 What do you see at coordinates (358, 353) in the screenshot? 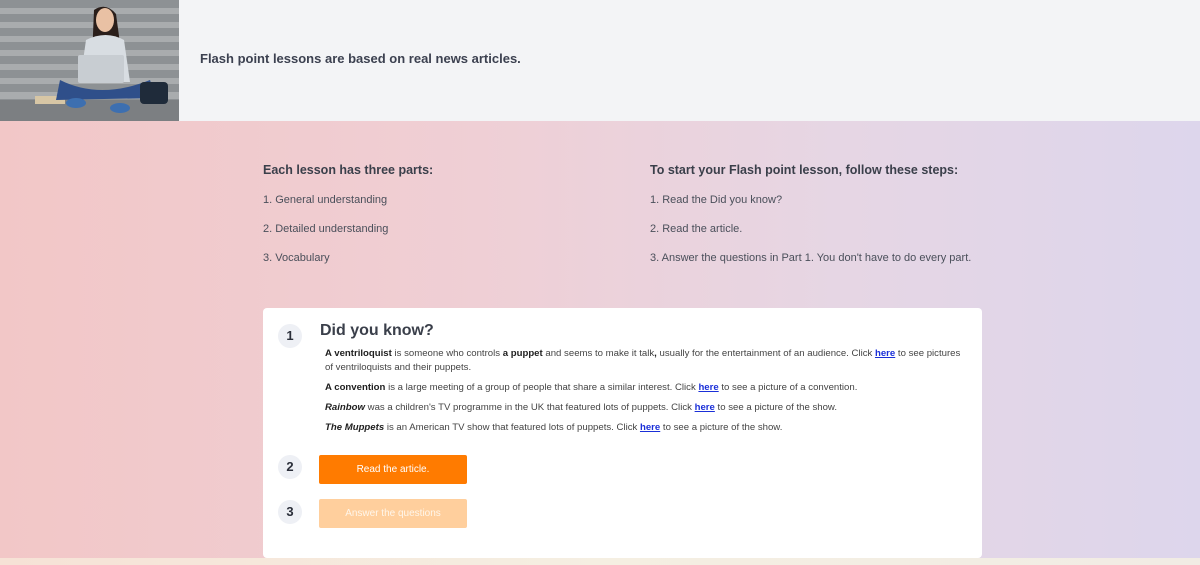
I see `fact-term: A ventriloquist` at bounding box center [358, 353].